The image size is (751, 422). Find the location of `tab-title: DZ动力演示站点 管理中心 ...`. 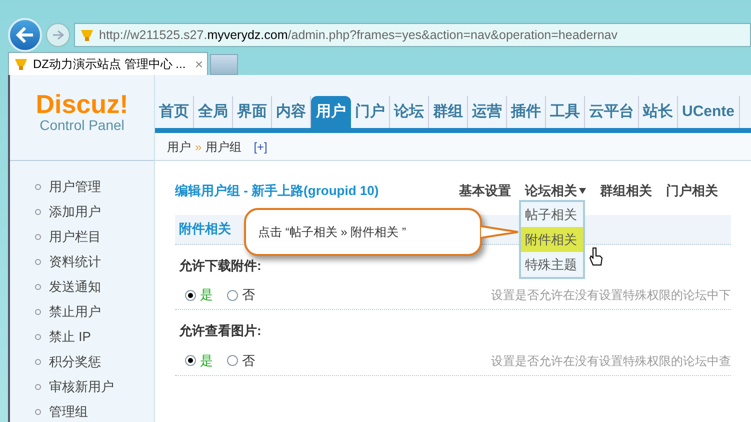

tab-title: DZ动力演示站点 管理中心 ... is located at coordinates (110, 64).